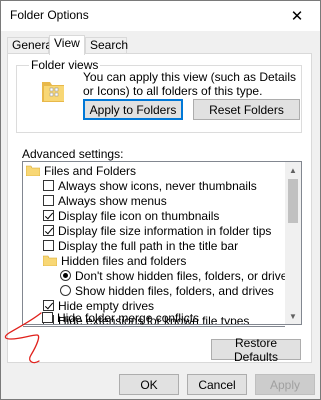 This screenshot has height=400, width=321. Describe the element at coordinates (157, 185) in the screenshot. I see `list-item-label: Always show icons, never thumbnails` at that location.